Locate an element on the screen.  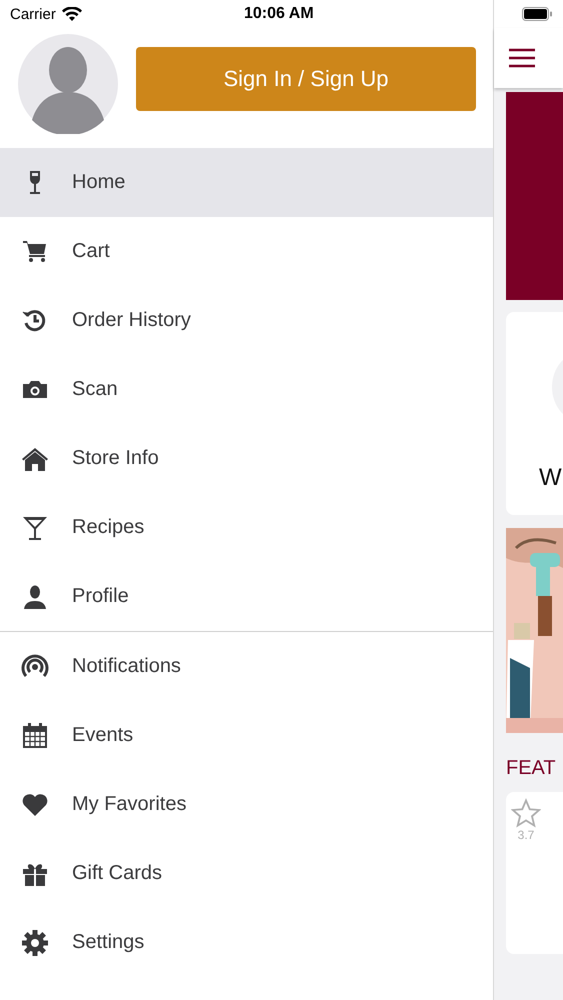
menu-item: Gift Cards is located at coordinates (246, 873).